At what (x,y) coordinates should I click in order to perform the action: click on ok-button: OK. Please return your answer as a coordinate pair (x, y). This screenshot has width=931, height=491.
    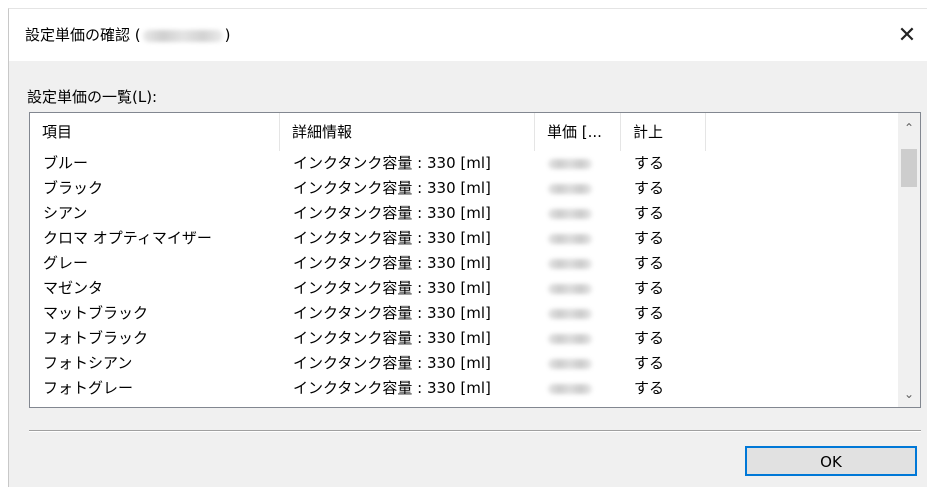
    Looking at the image, I should click on (831, 461).